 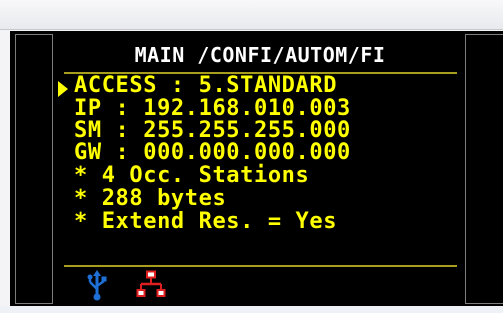 What do you see at coordinates (150, 198) in the screenshot?
I see `info-line-bytes: * 288 bytes` at bounding box center [150, 198].